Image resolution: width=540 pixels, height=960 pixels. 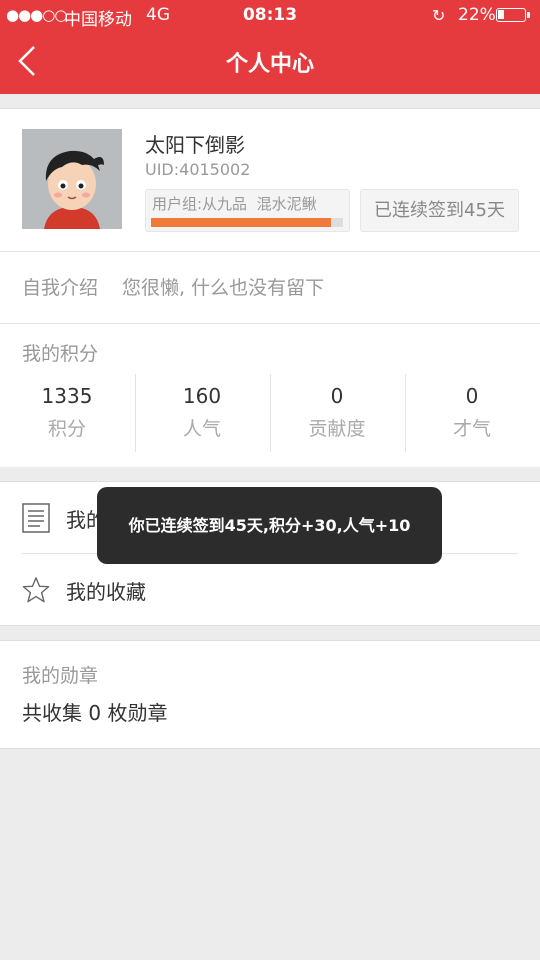 What do you see at coordinates (60, 354) in the screenshot?
I see `points-title: 我的积分` at bounding box center [60, 354].